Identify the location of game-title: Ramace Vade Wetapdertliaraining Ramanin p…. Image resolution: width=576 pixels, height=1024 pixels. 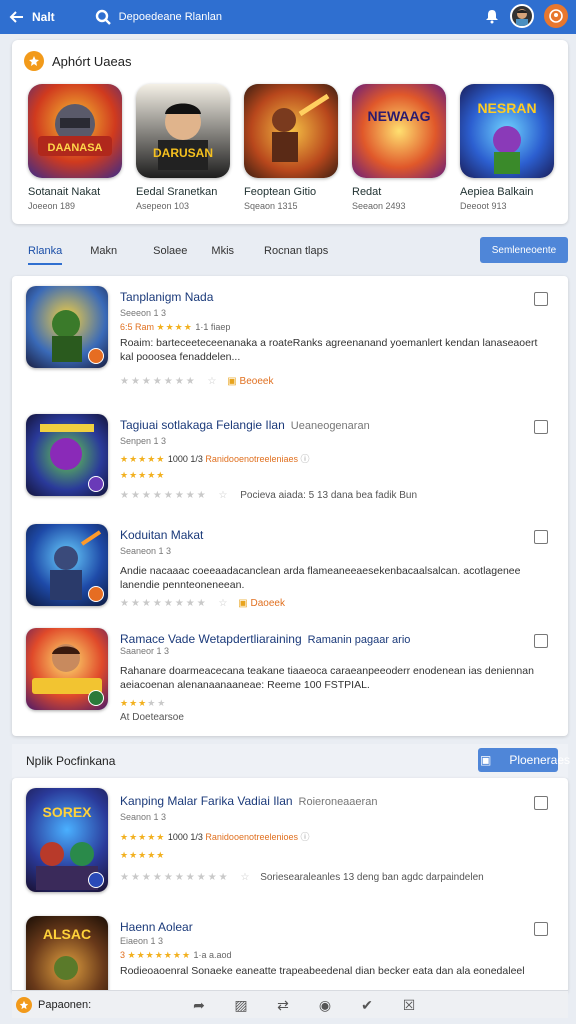
(265, 639).